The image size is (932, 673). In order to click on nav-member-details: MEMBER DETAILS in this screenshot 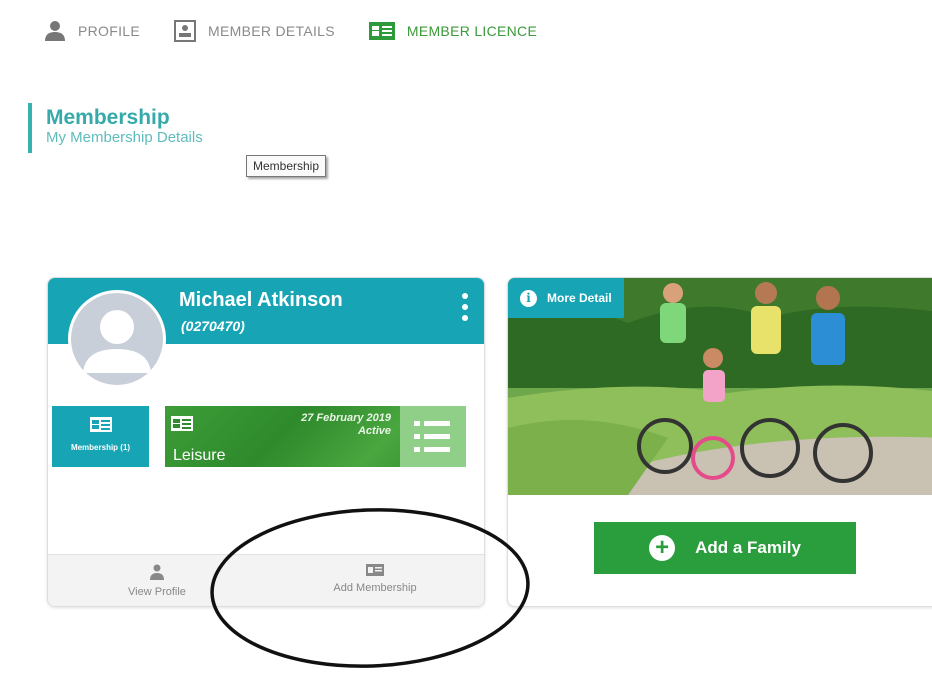, I will do `click(254, 31)`.